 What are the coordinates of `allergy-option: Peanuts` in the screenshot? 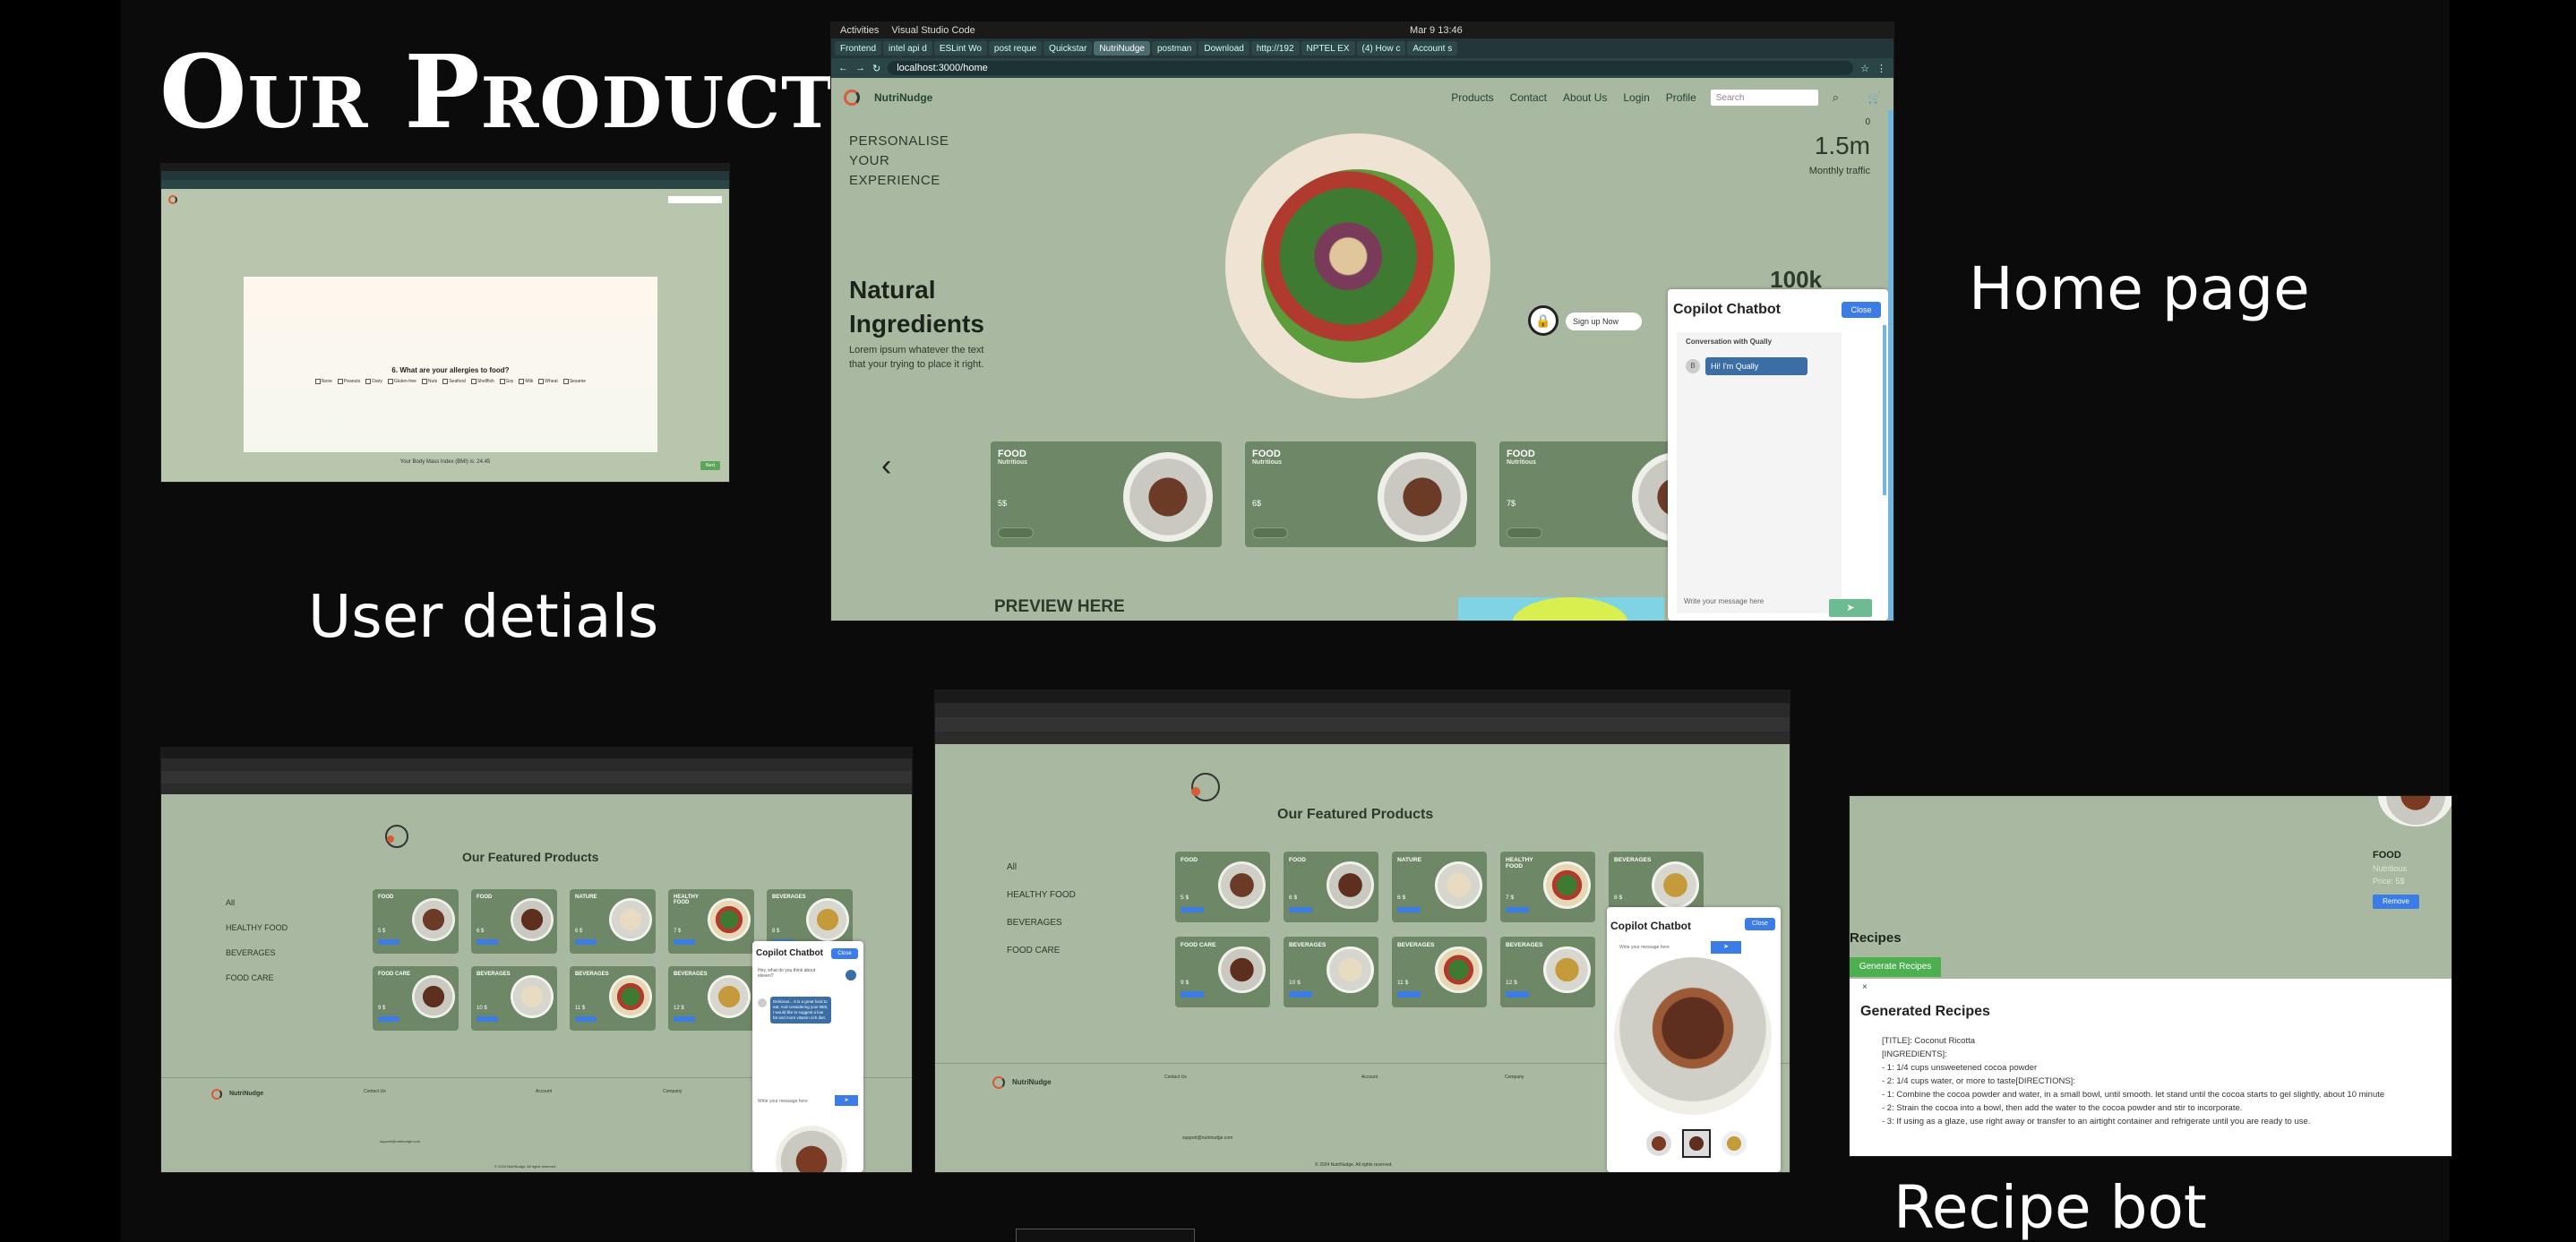 It's located at (348, 381).